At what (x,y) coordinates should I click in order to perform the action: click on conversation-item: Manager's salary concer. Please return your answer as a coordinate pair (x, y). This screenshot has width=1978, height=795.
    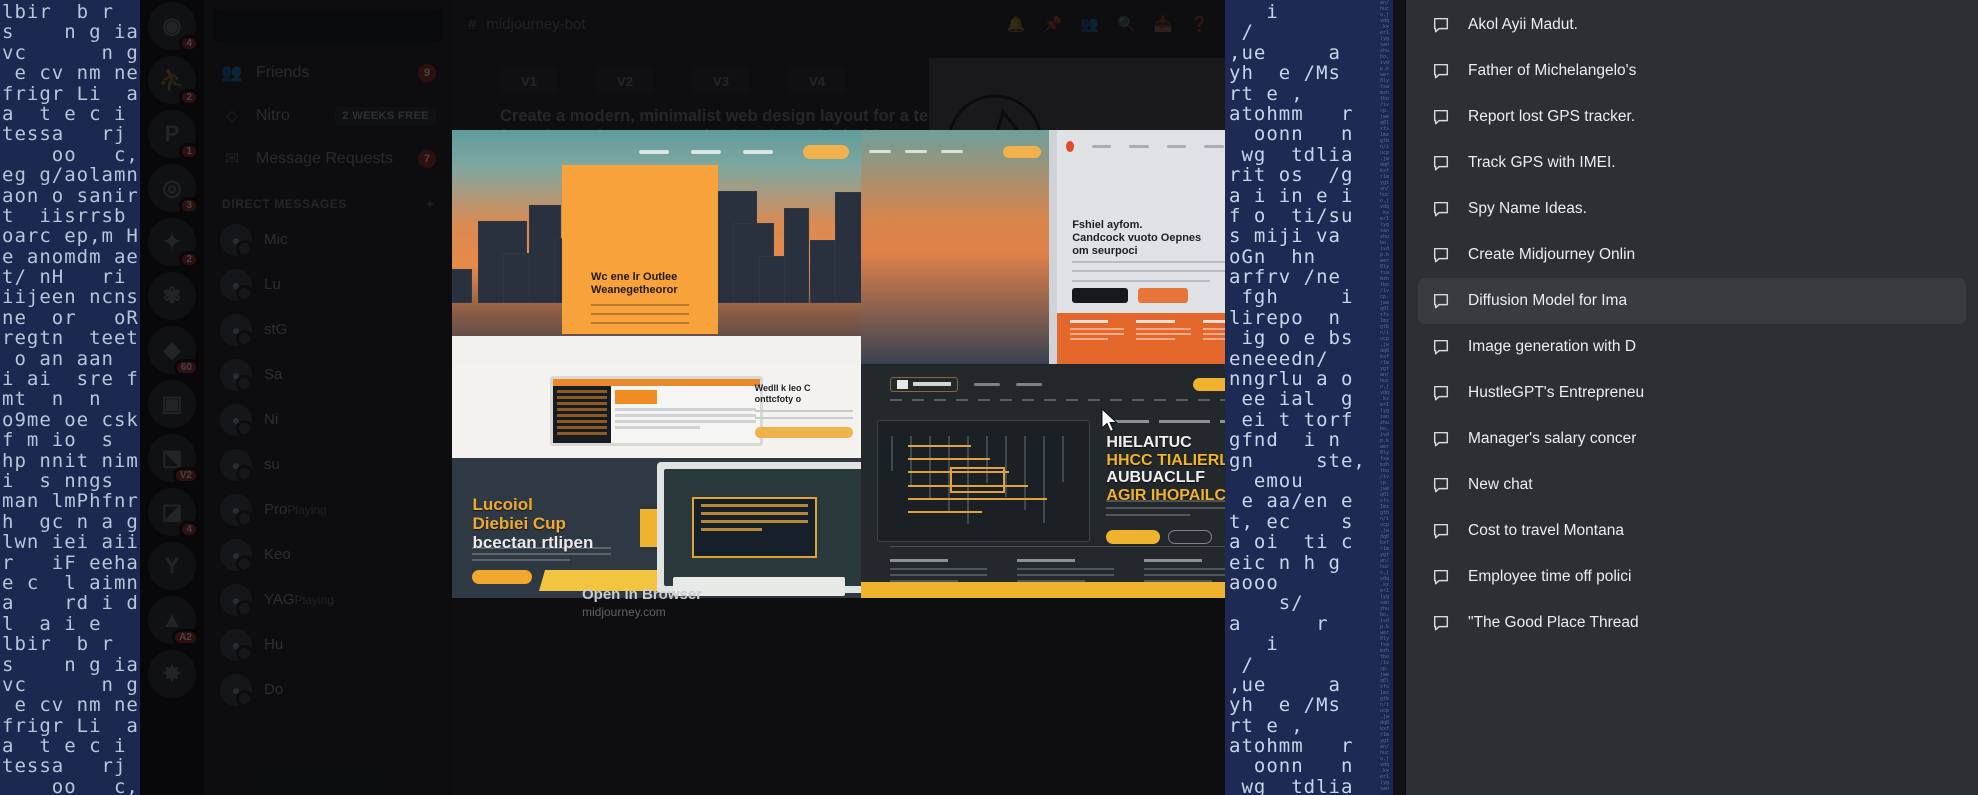
    Looking at the image, I should click on (1692, 439).